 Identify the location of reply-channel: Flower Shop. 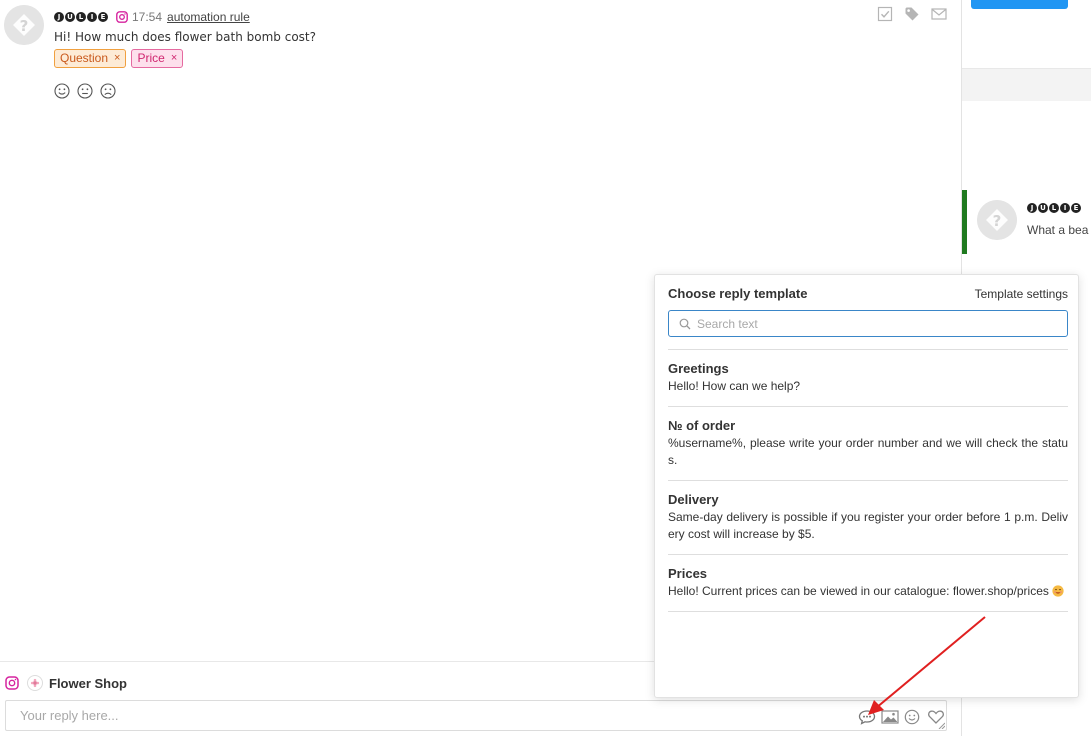
(66, 683).